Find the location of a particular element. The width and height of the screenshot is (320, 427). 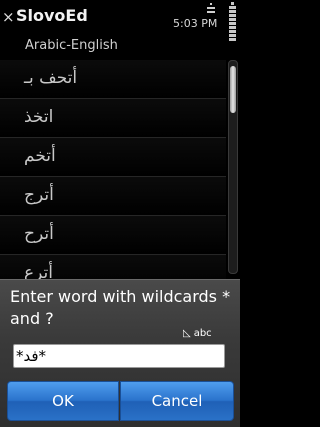

scrollbar is located at coordinates (233, 167).